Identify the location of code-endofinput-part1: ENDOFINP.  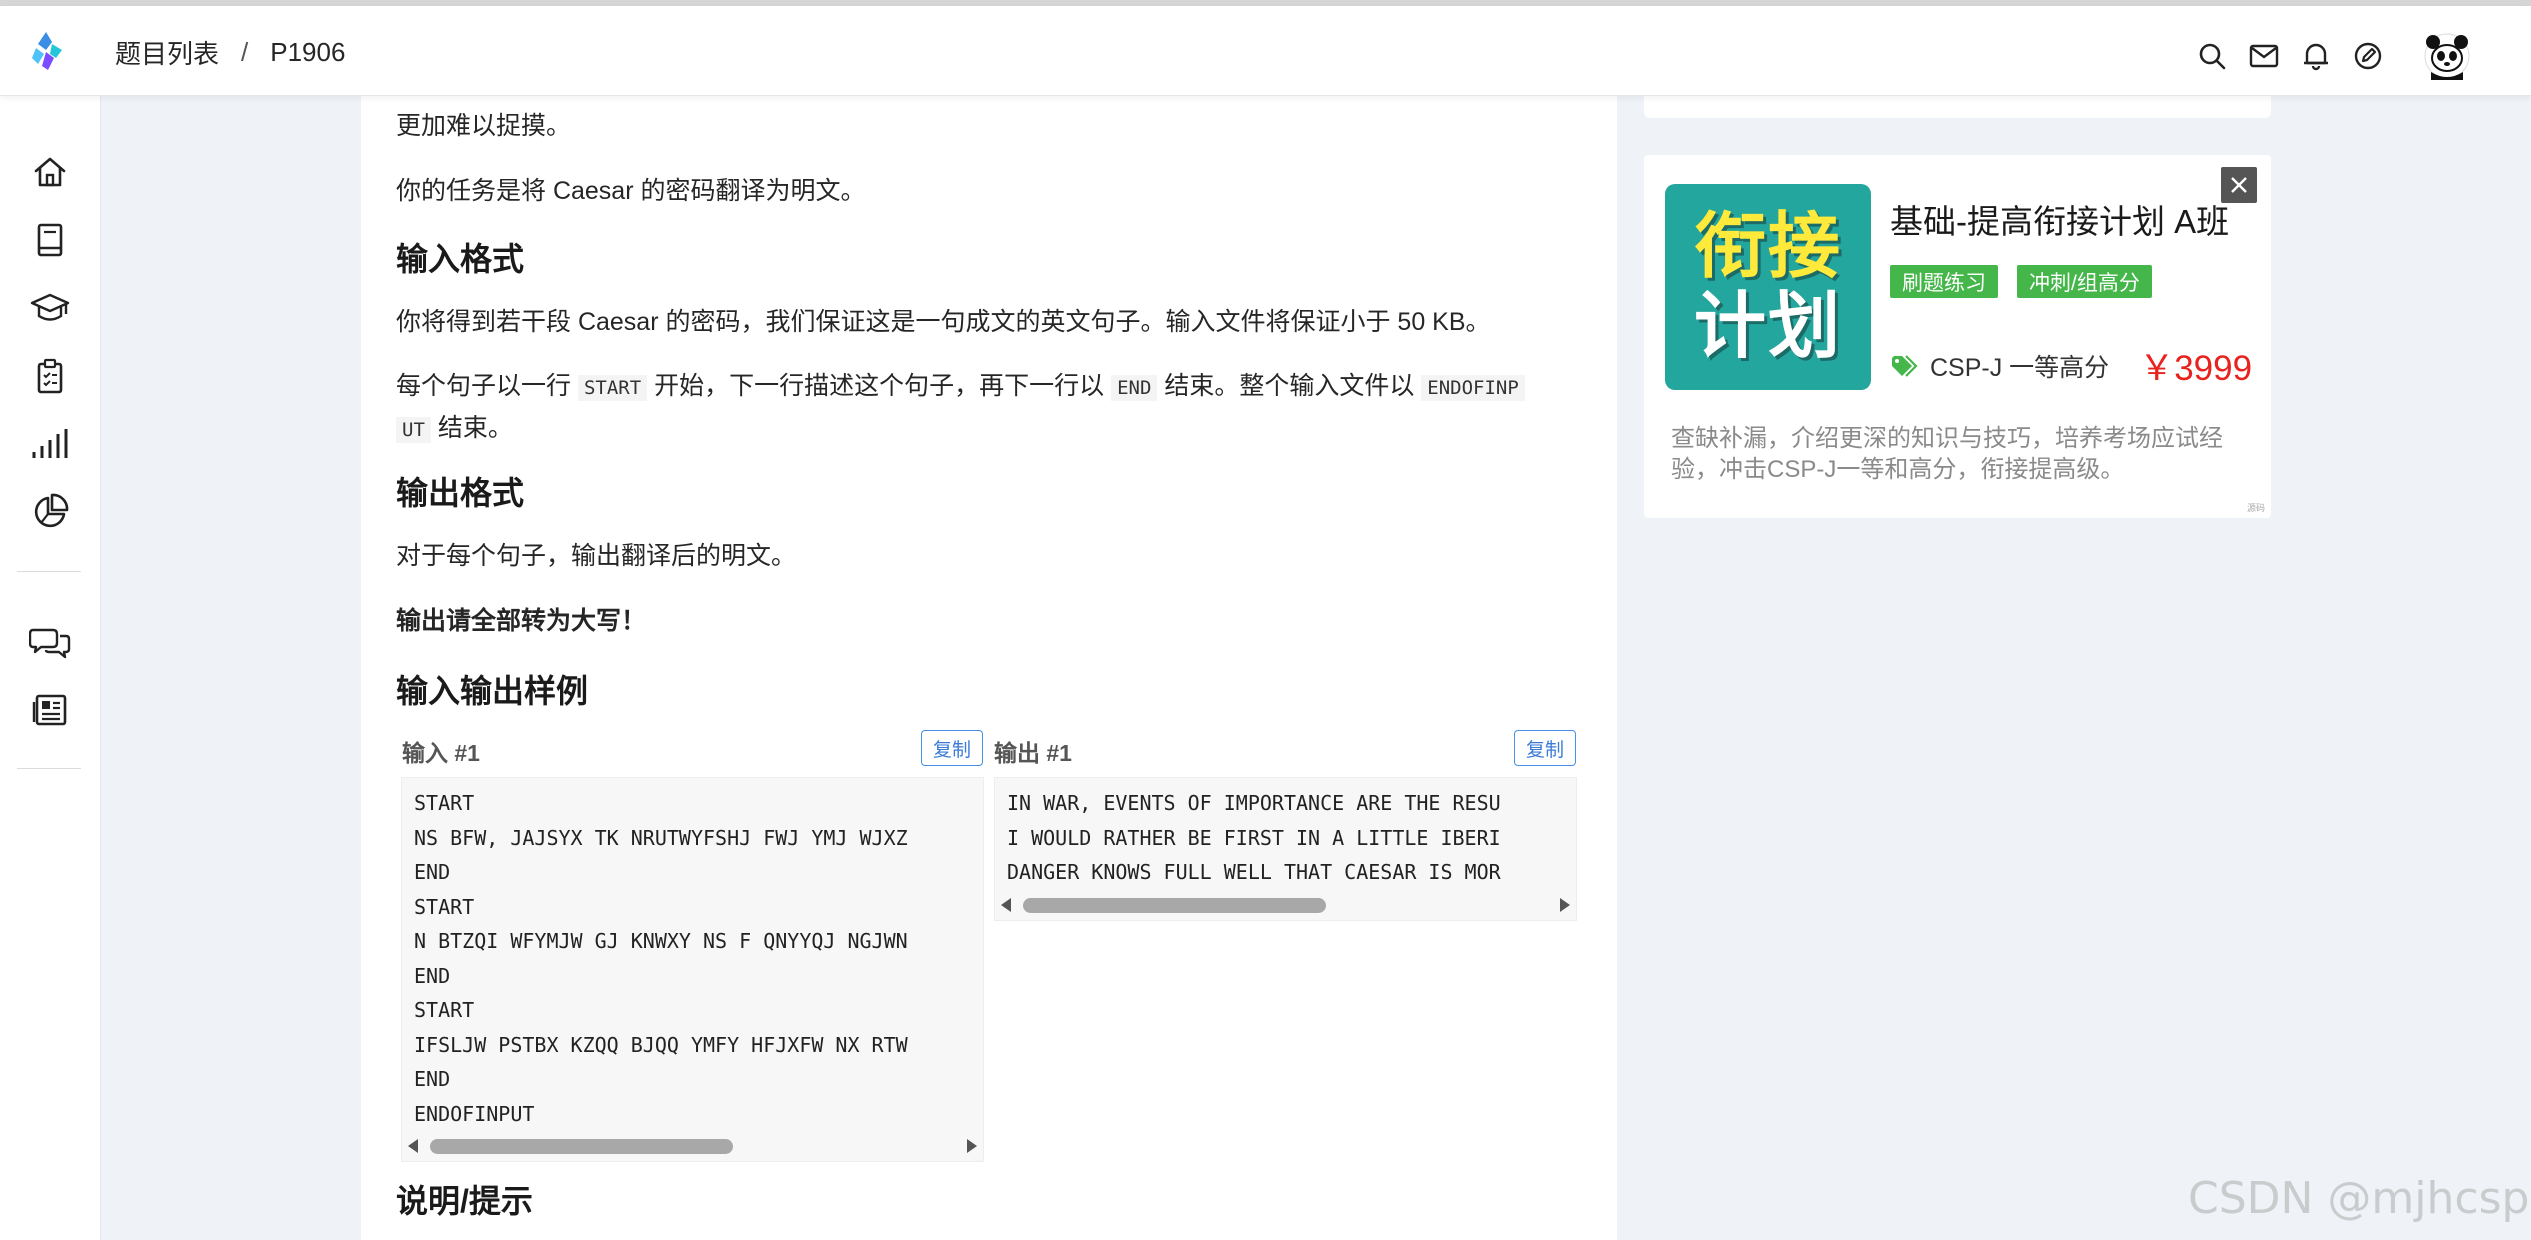
(1473, 388).